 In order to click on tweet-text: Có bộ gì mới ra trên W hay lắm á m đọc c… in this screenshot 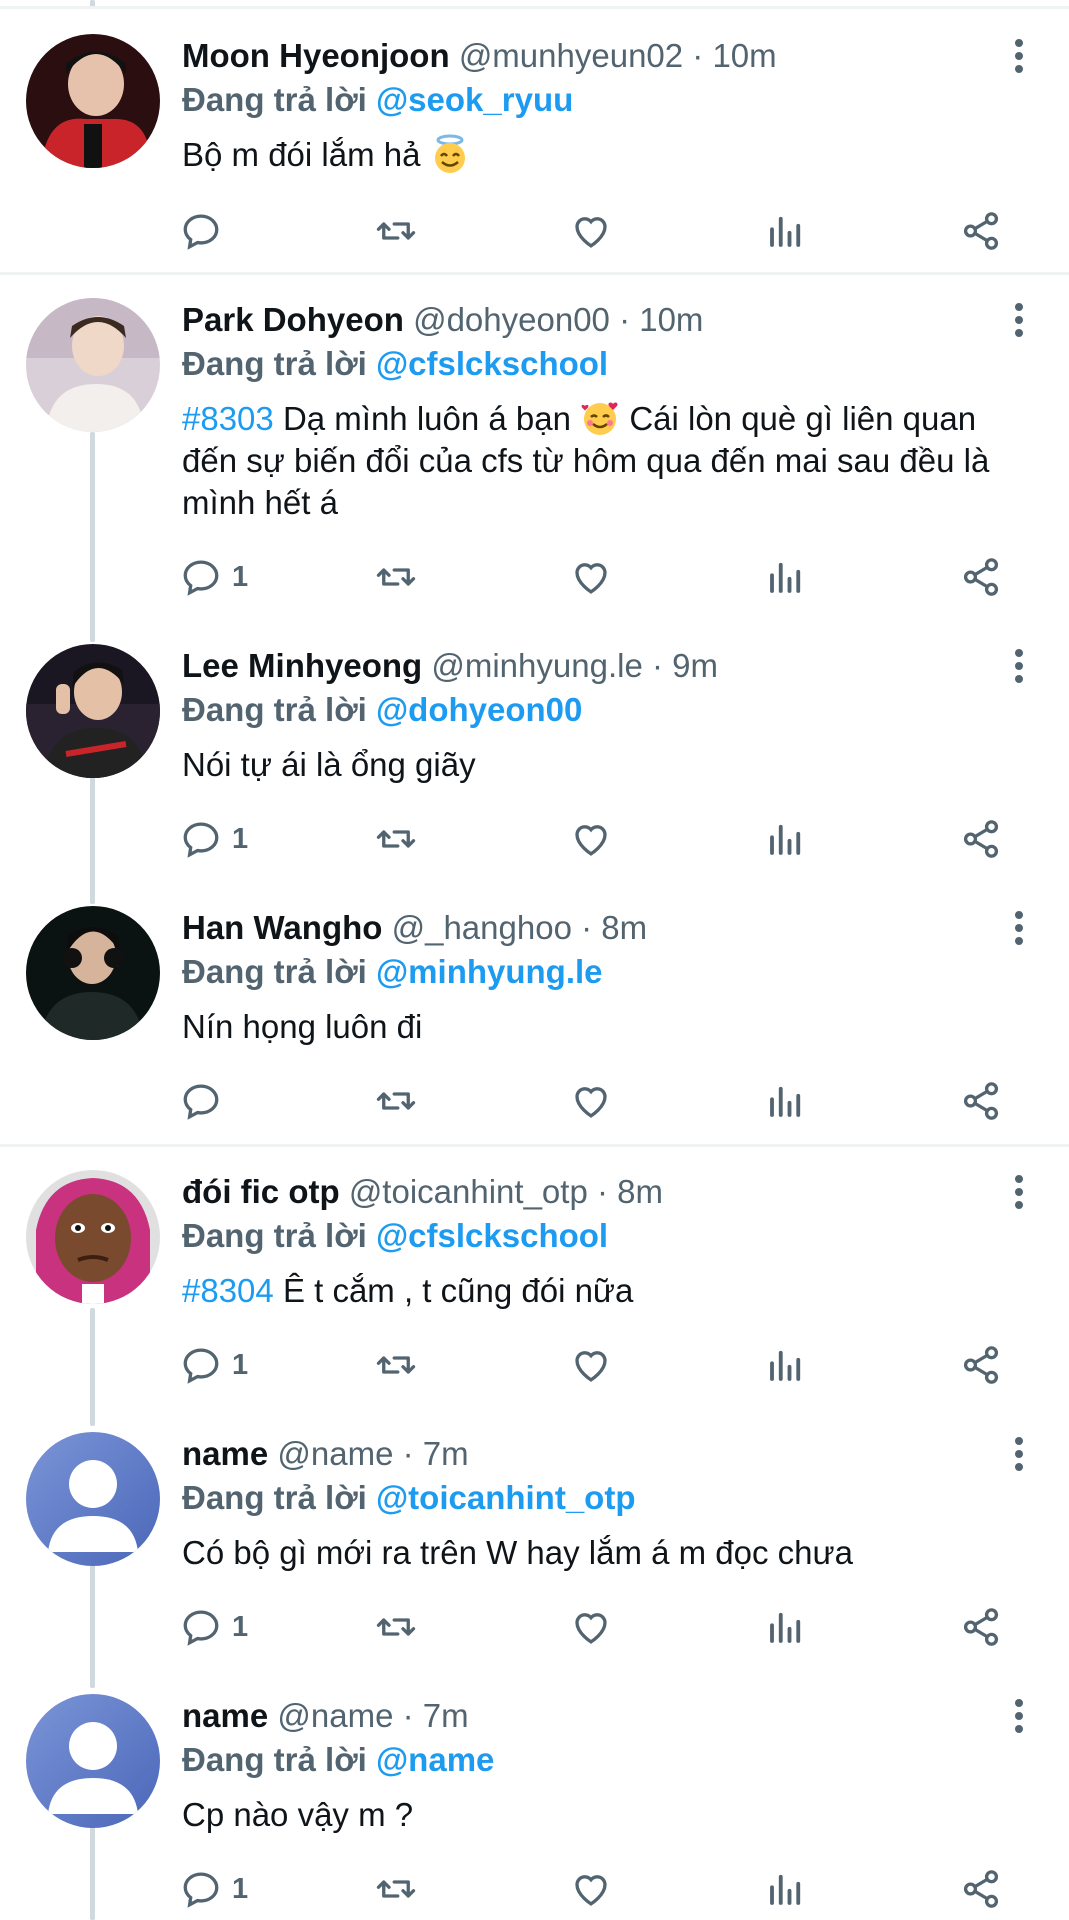, I will do `click(517, 1552)`.